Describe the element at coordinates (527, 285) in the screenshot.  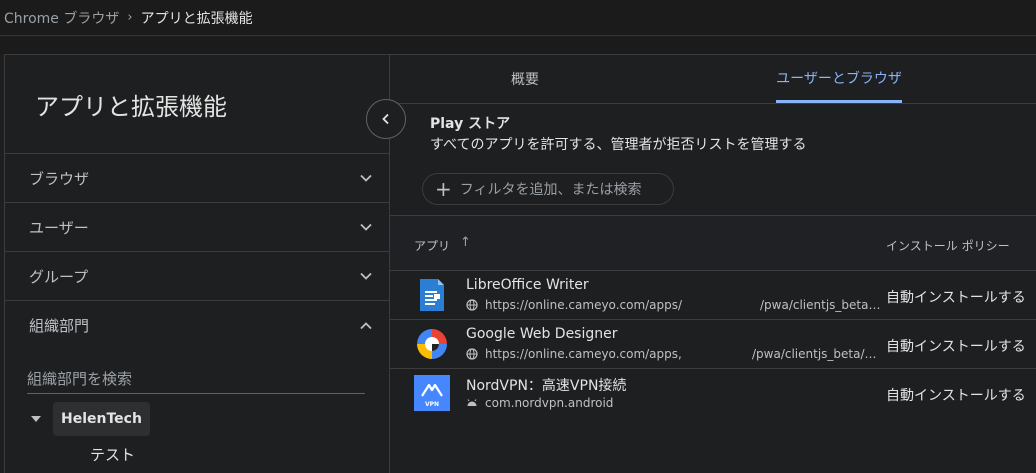
I see `app-name: LibreOffice Writer` at that location.